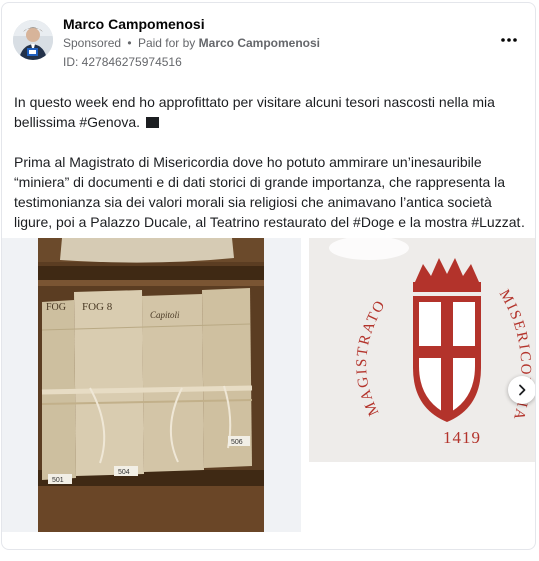 The image size is (539, 561). I want to click on author-avatar, so click(33, 40).